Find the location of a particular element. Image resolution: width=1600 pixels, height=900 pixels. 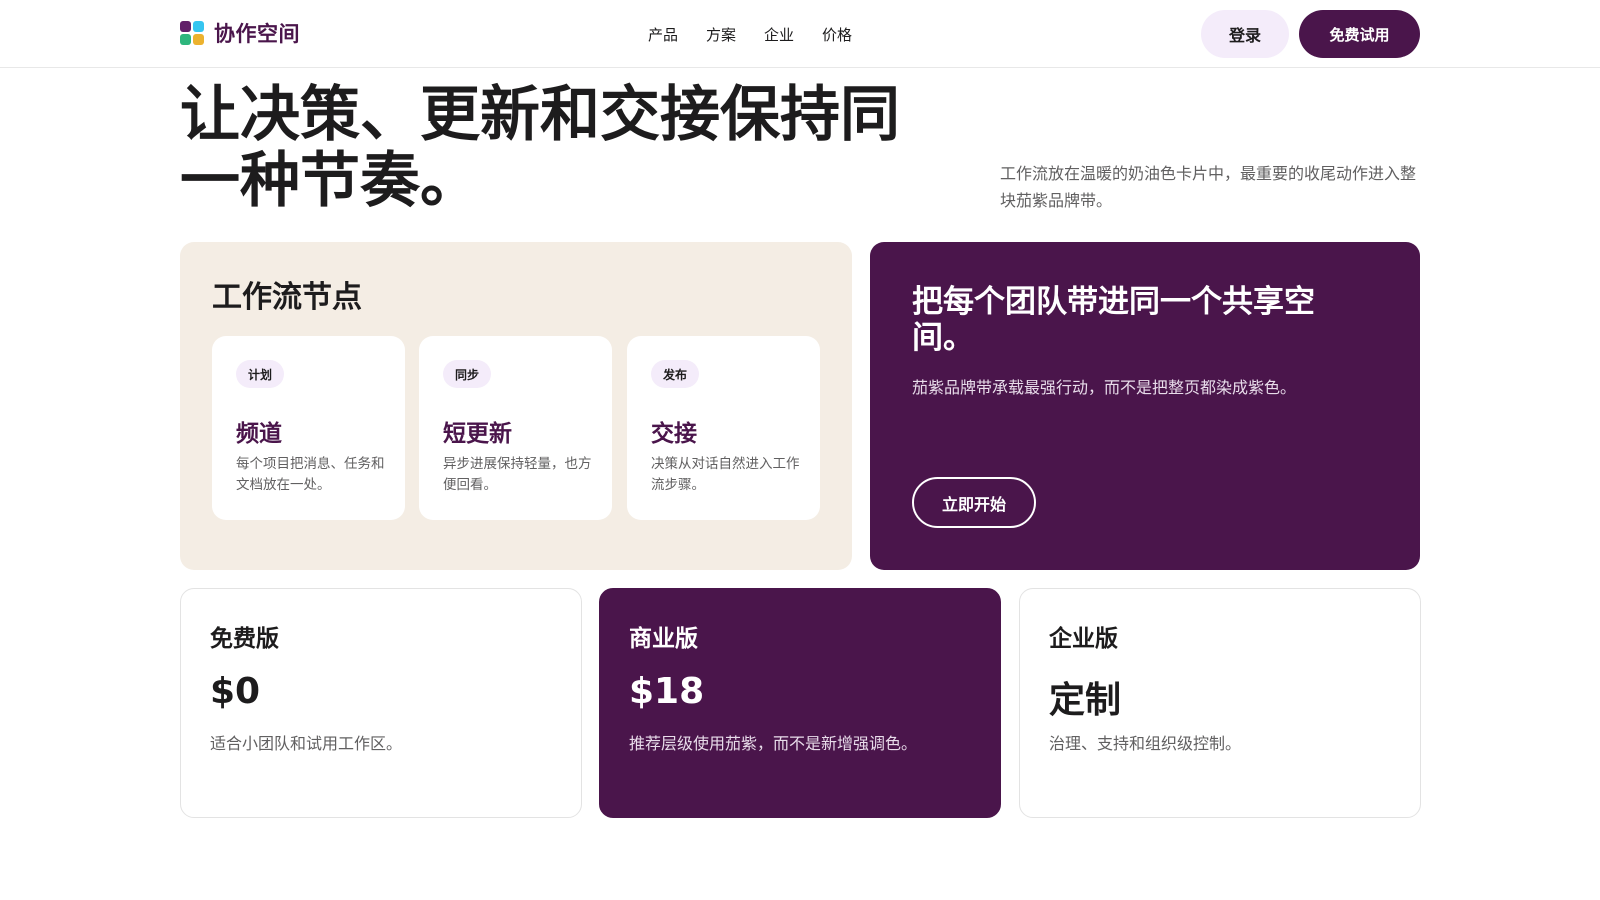

node-badge: 计划 is located at coordinates (260, 374).